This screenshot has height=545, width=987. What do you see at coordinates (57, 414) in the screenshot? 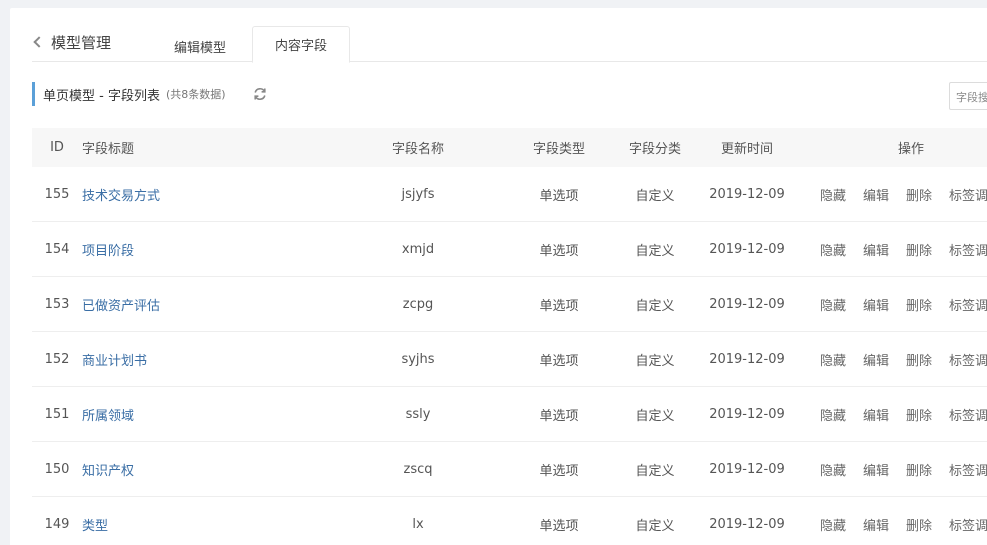
I see `row-id: 151` at bounding box center [57, 414].